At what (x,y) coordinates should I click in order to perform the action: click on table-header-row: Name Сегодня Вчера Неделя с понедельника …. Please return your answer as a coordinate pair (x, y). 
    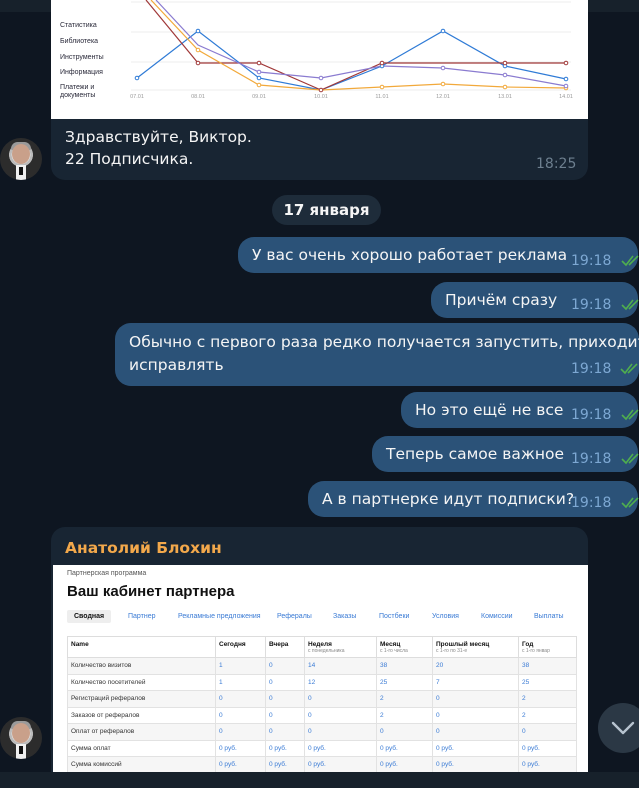
    Looking at the image, I should click on (322, 647).